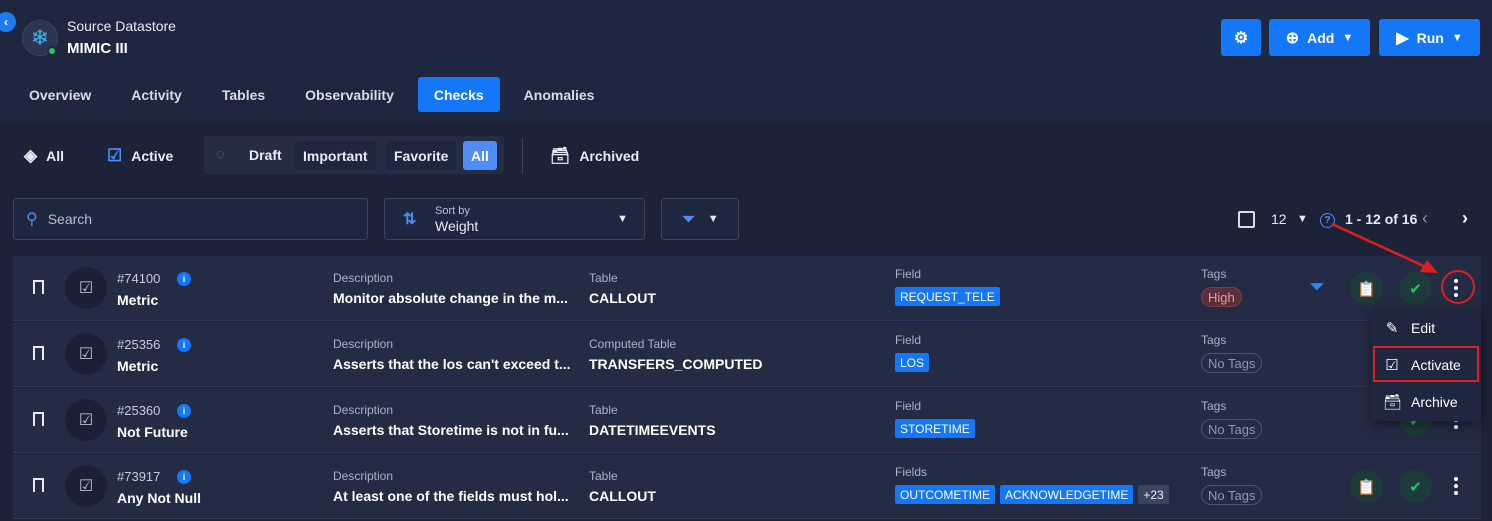  I want to click on menu-item-edit: ✎ Edit, so click(1426, 327).